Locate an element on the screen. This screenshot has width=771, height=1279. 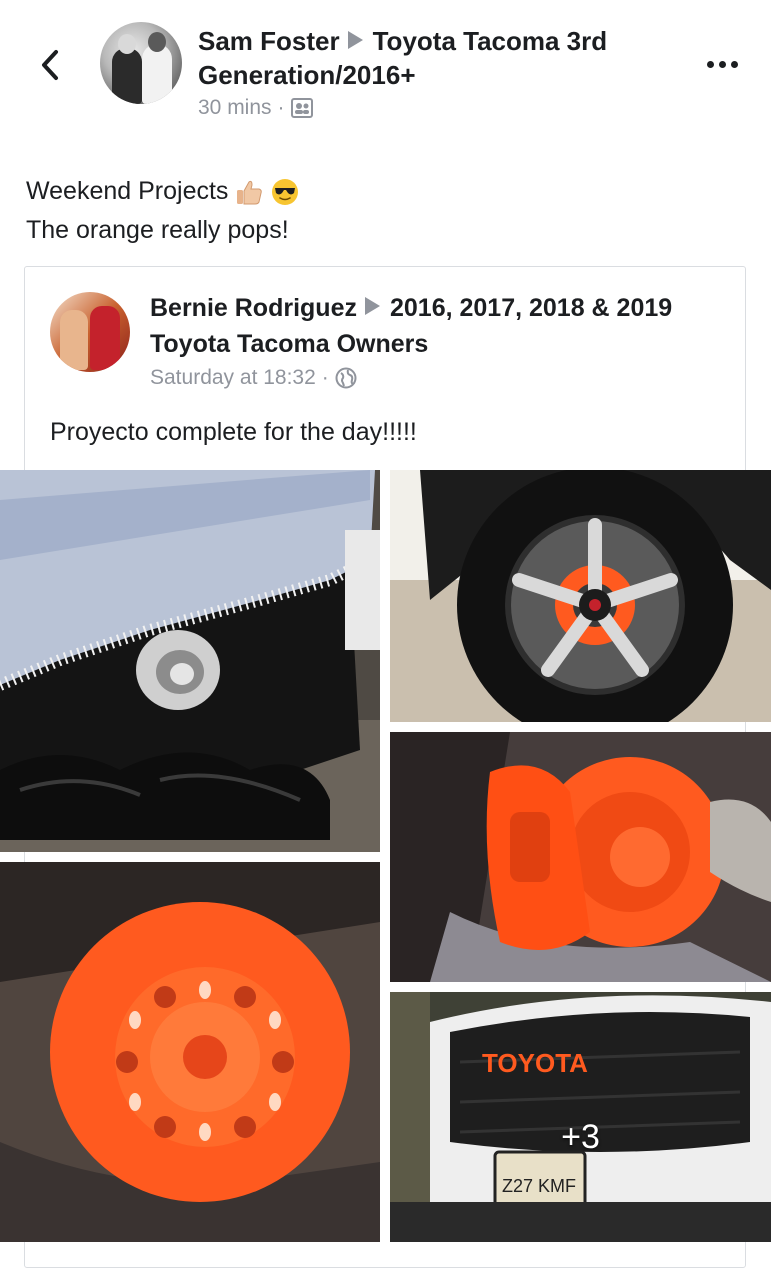
photo-wheel is located at coordinates (580, 596).